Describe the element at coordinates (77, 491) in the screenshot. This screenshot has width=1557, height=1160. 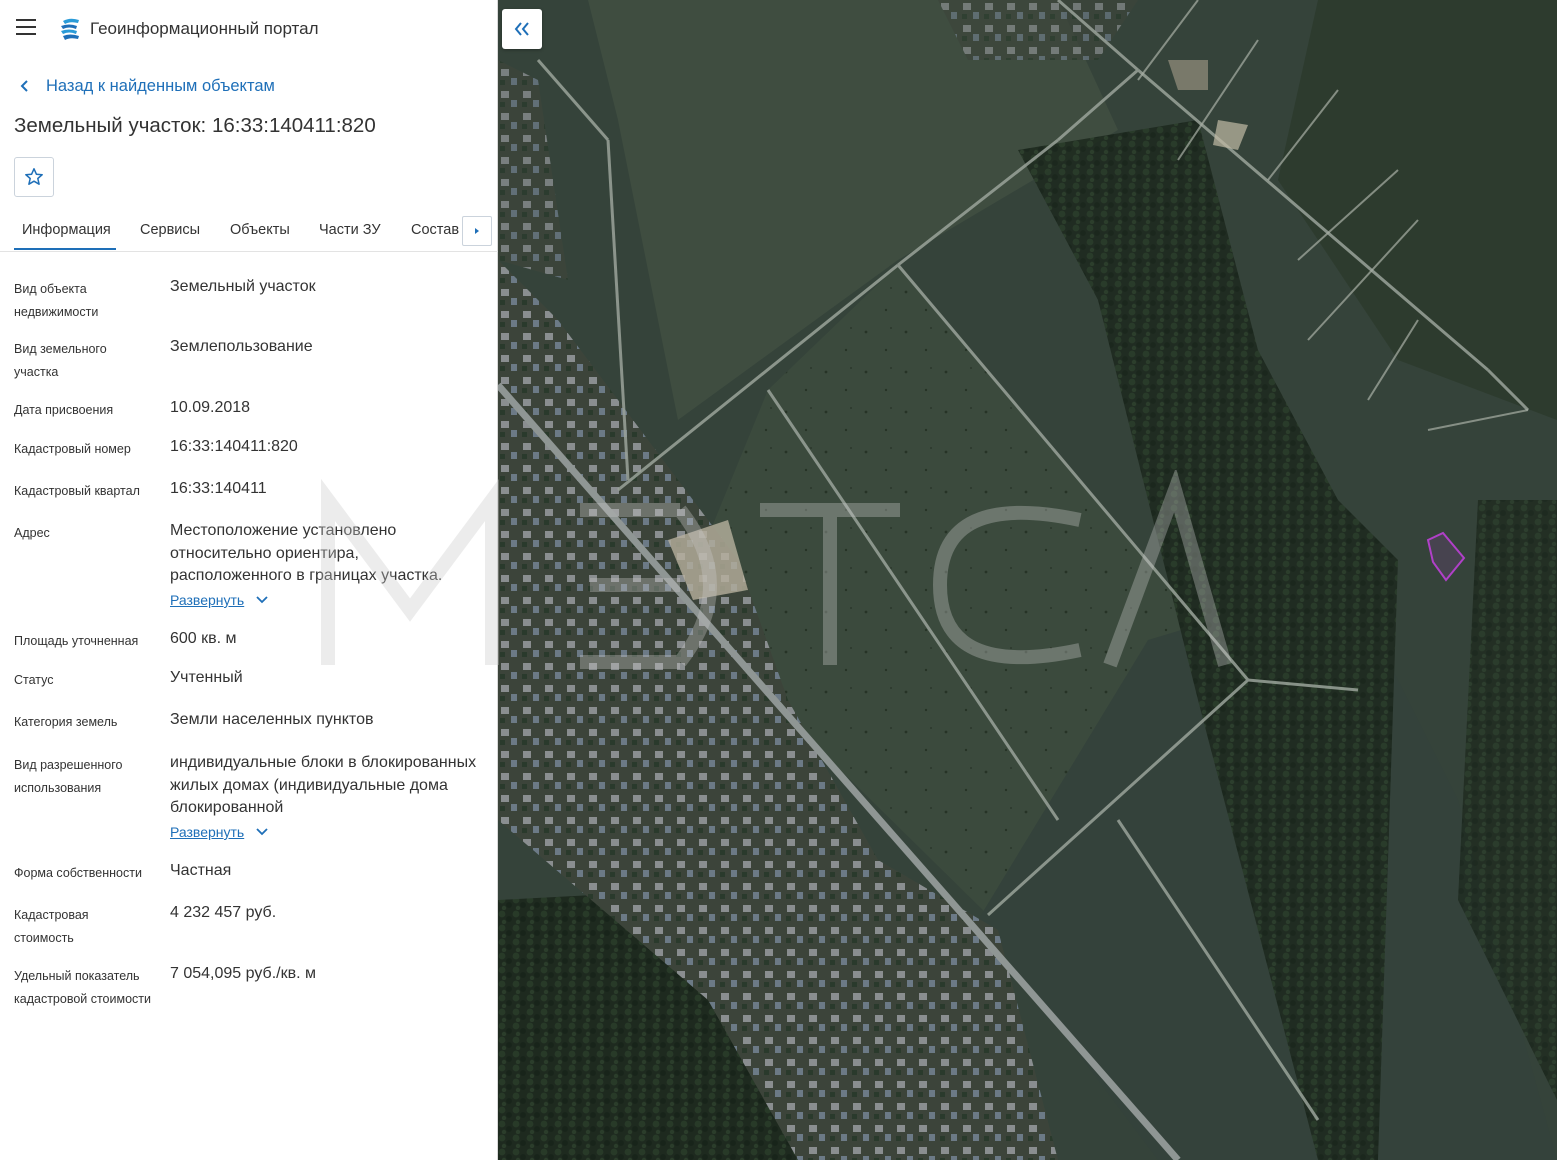
I see `field-label: Кадастровый квартал` at that location.